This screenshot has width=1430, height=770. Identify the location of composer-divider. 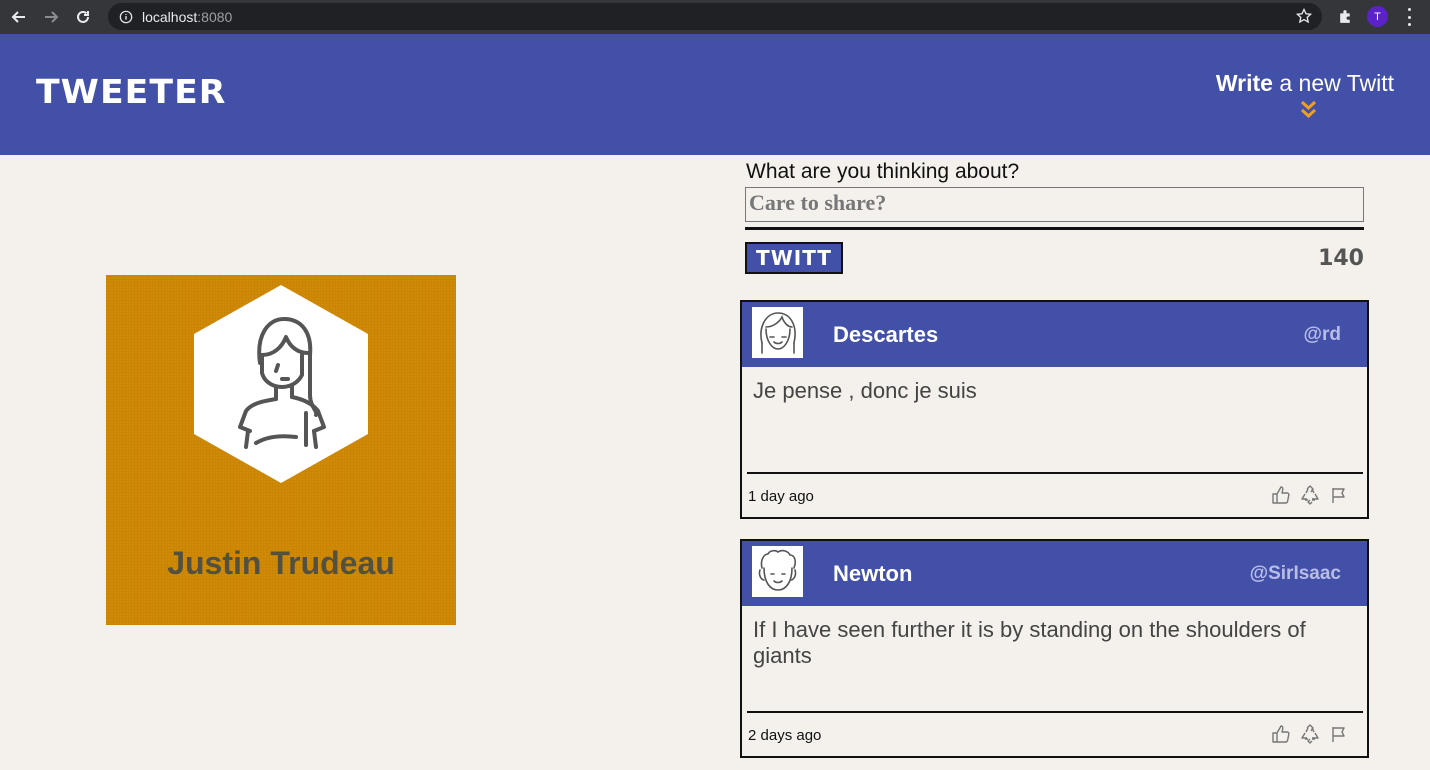
(1054, 228).